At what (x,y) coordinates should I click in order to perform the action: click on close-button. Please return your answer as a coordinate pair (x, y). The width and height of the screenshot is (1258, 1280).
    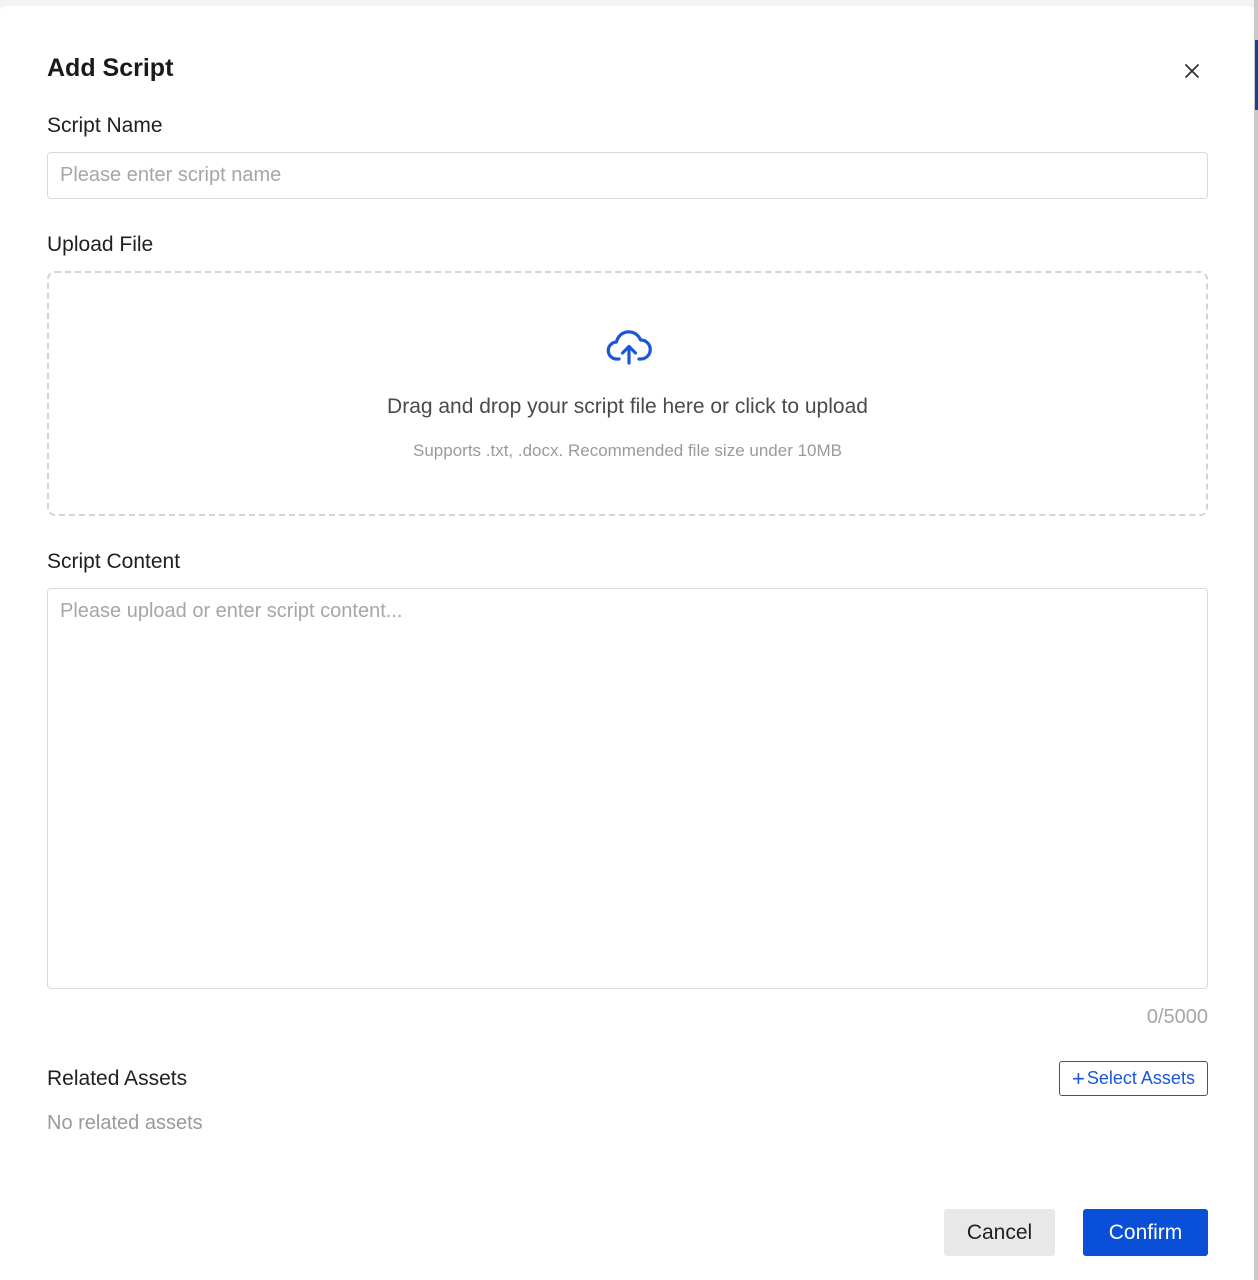
    Looking at the image, I should click on (1192, 71).